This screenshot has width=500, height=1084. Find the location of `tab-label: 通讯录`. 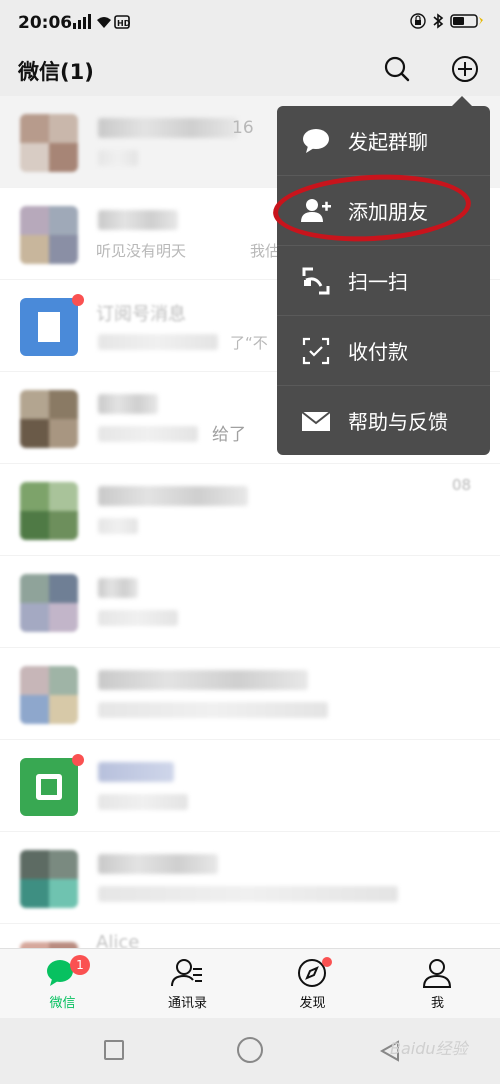

tab-label: 通讯录 is located at coordinates (187, 1003).